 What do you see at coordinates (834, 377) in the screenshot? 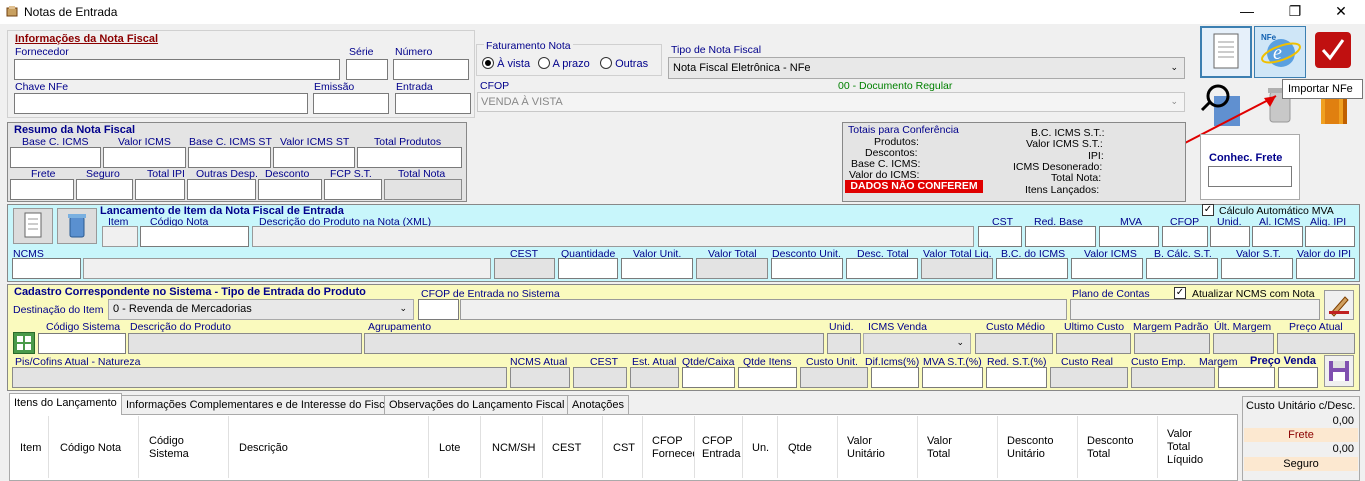
I see `custo-unit-input` at bounding box center [834, 377].